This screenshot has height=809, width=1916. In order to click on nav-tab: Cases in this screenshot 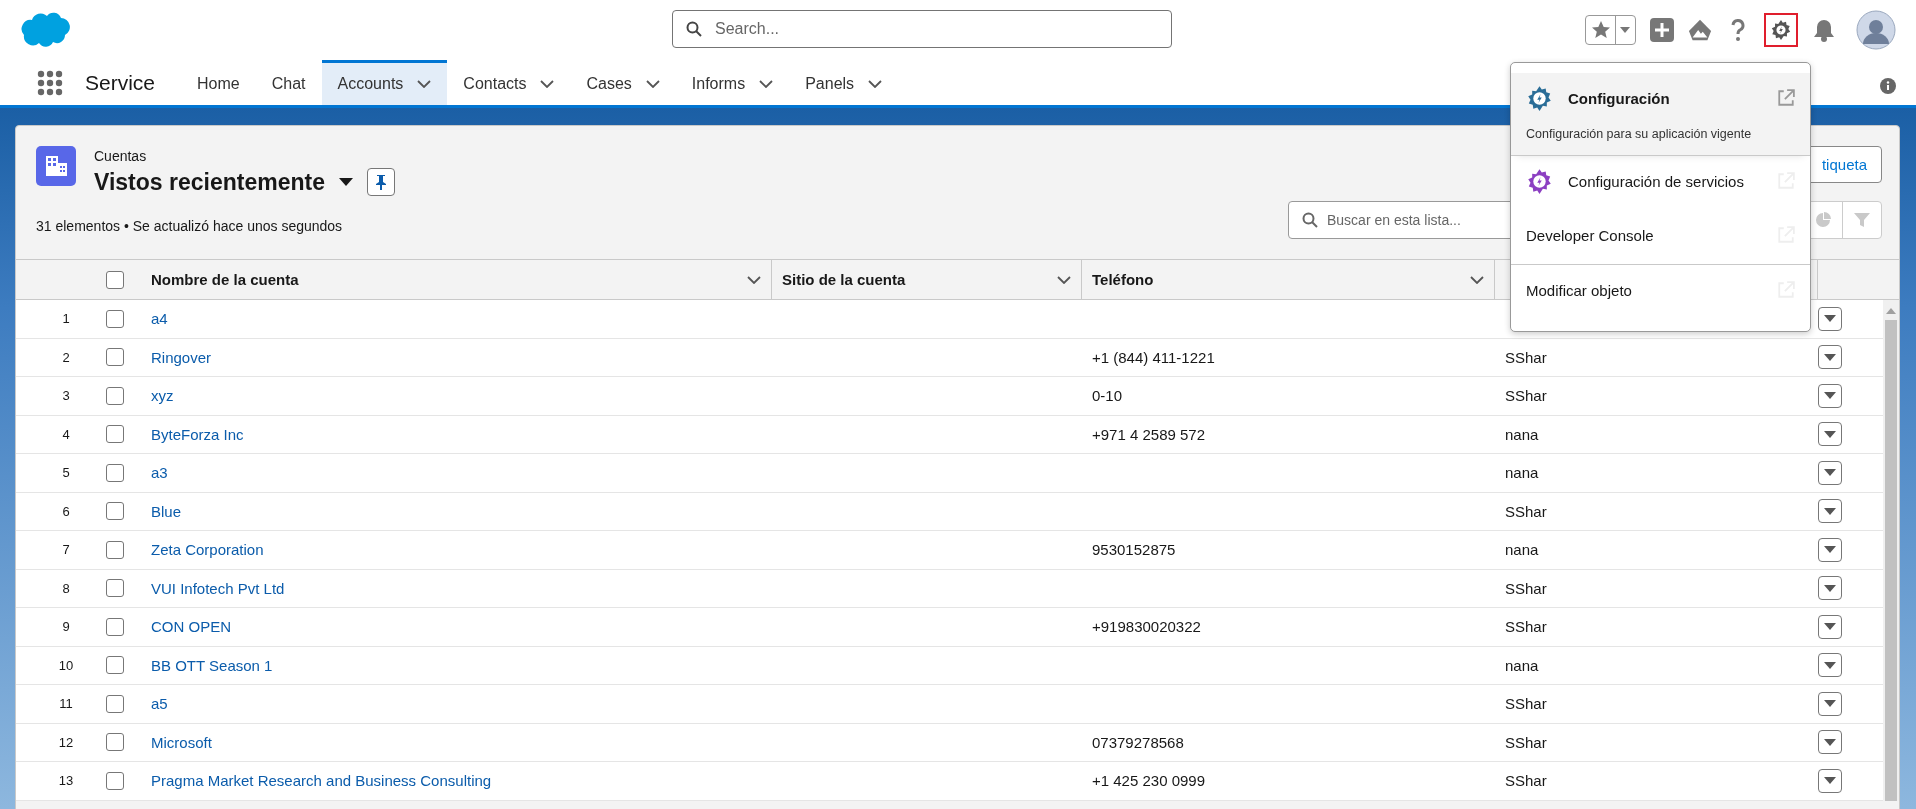, I will do `click(623, 82)`.